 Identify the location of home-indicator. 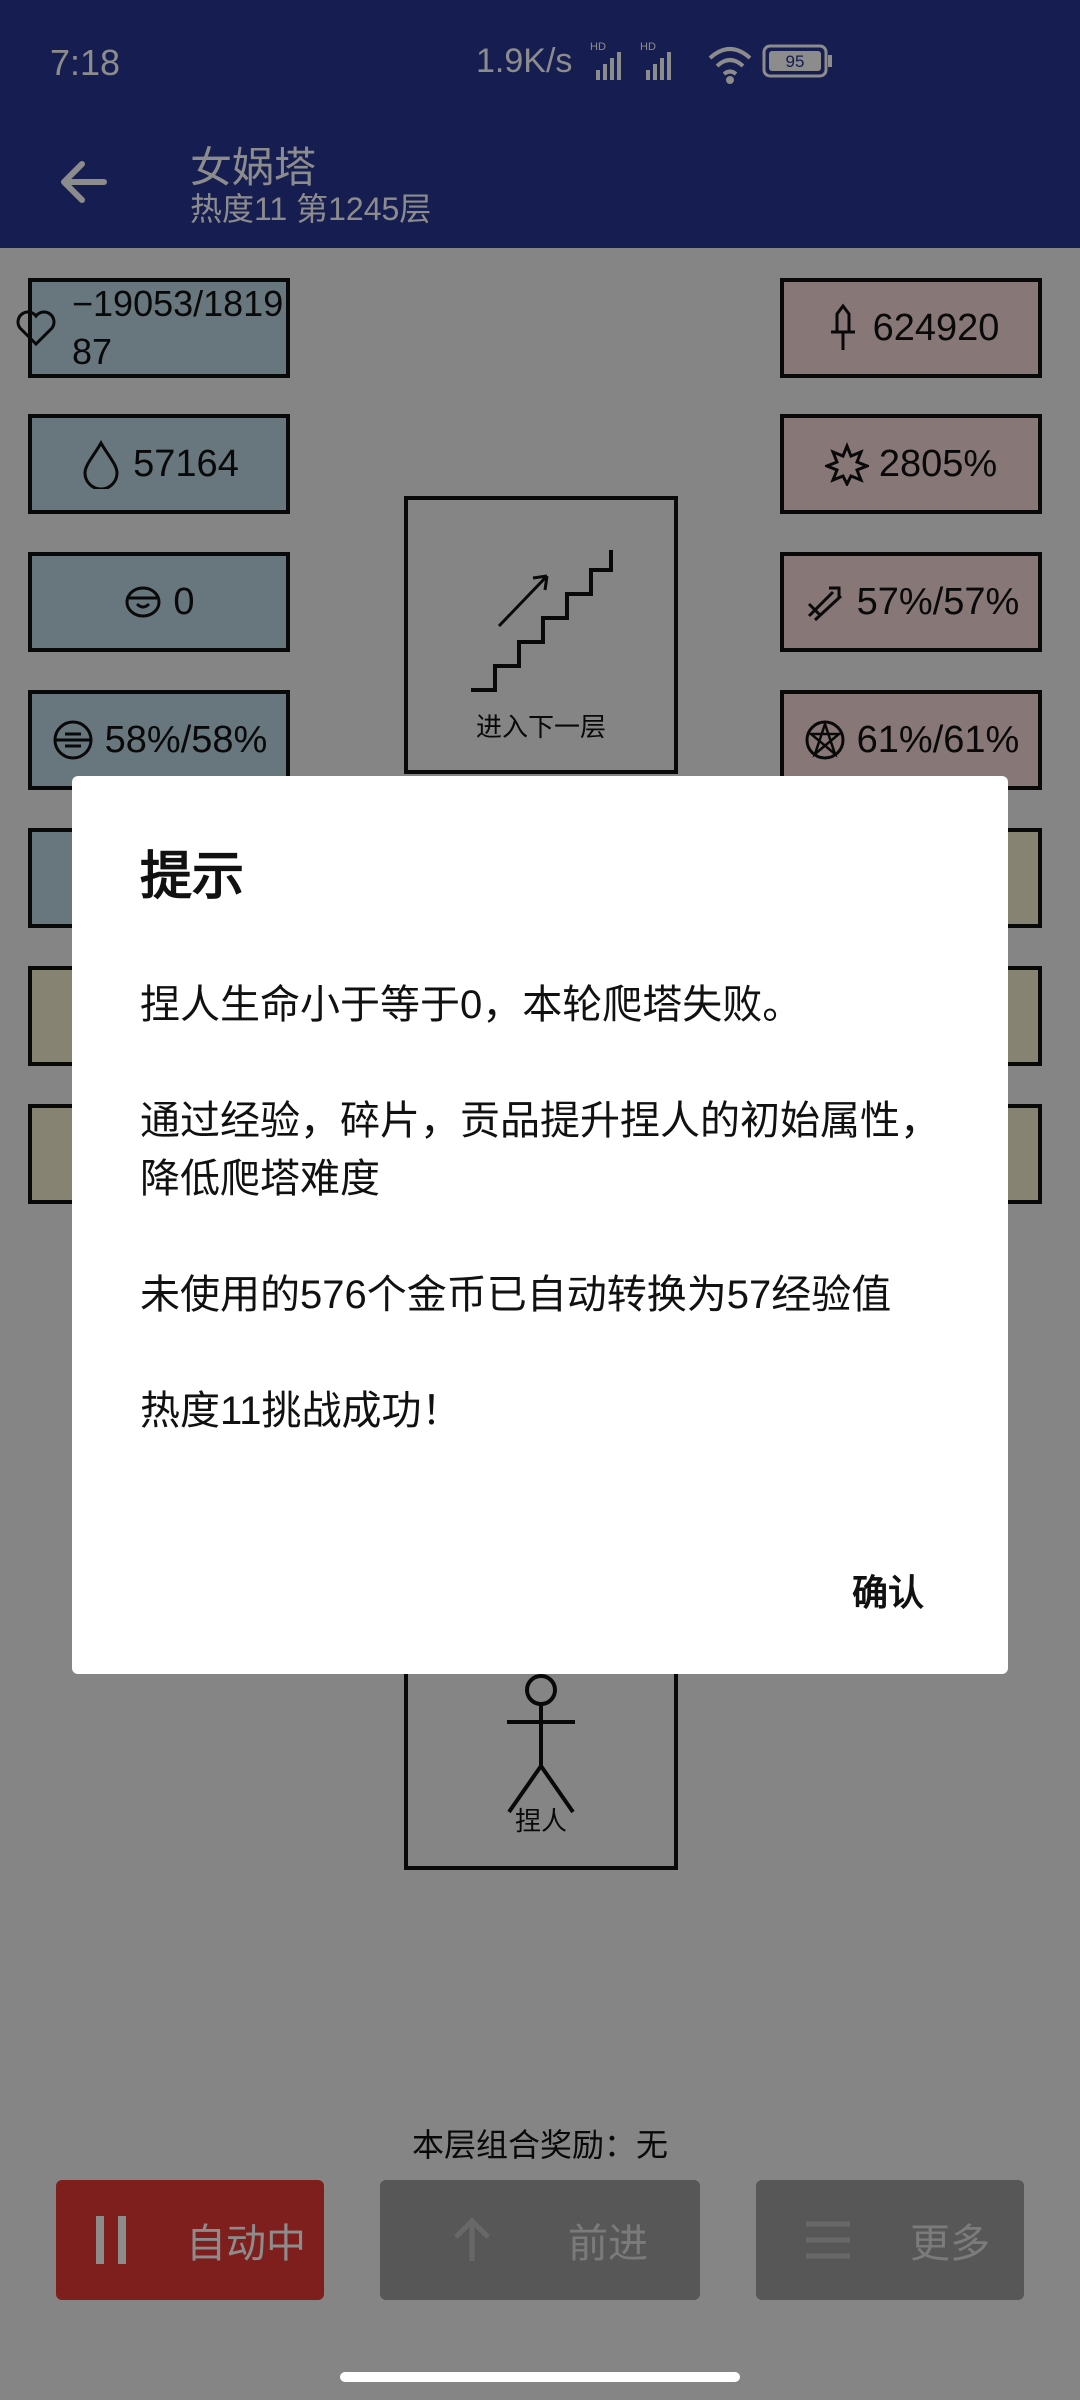
(540, 2377).